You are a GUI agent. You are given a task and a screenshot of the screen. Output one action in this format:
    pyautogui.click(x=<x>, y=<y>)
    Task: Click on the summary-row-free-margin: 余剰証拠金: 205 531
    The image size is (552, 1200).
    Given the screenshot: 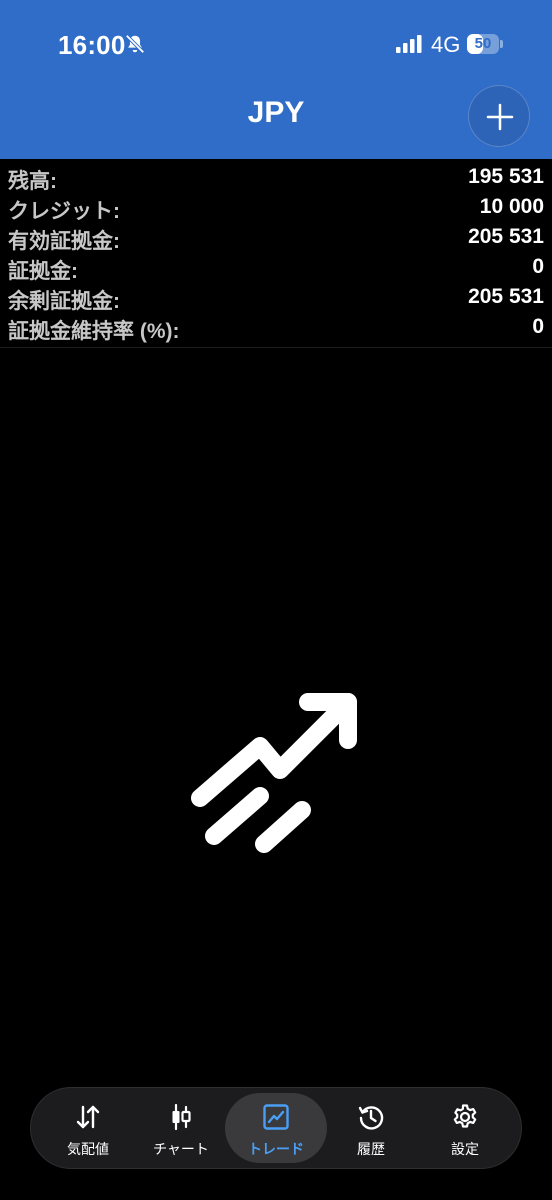 What is the action you would take?
    pyautogui.click(x=276, y=298)
    